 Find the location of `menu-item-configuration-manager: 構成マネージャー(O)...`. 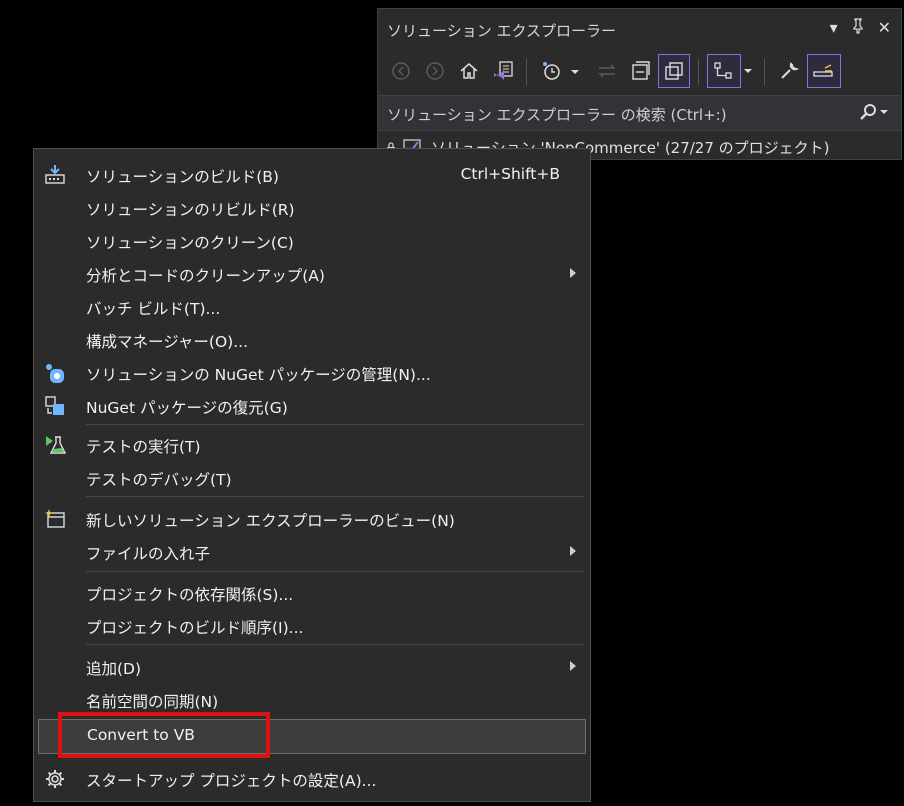

menu-item-configuration-manager: 構成マネージャー(O)... is located at coordinates (312, 339).